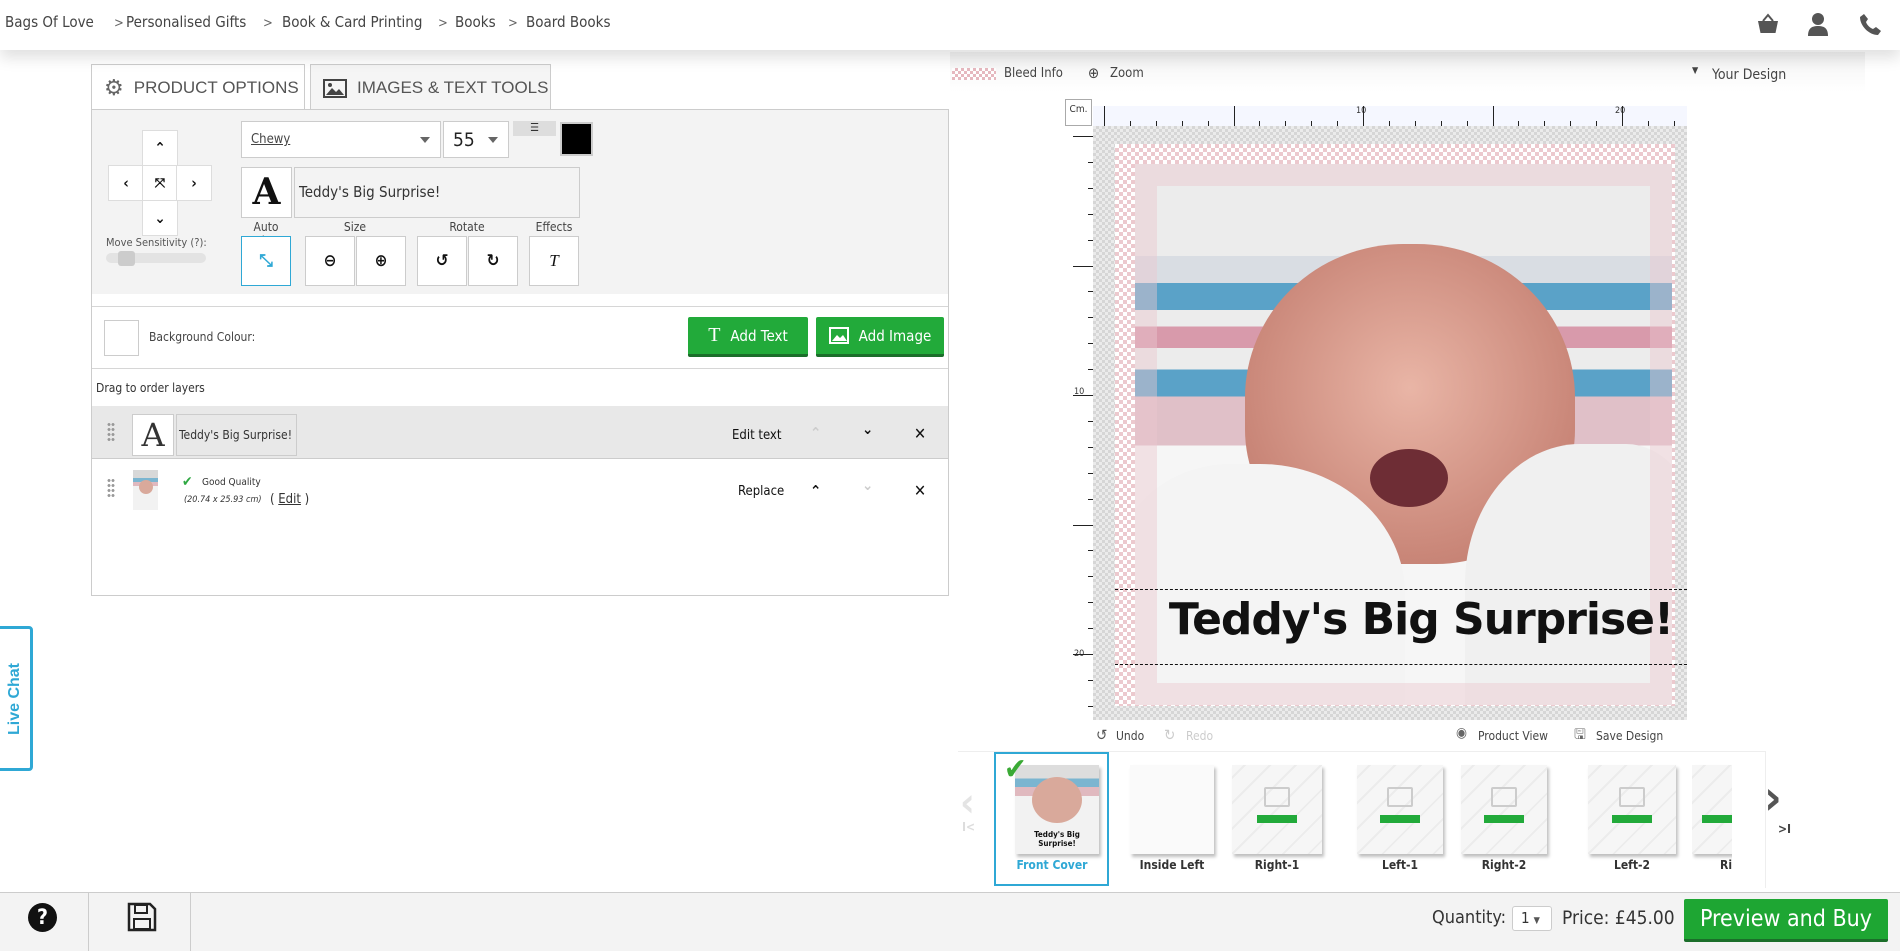  What do you see at coordinates (1130, 736) in the screenshot?
I see `undo-button: Undo` at bounding box center [1130, 736].